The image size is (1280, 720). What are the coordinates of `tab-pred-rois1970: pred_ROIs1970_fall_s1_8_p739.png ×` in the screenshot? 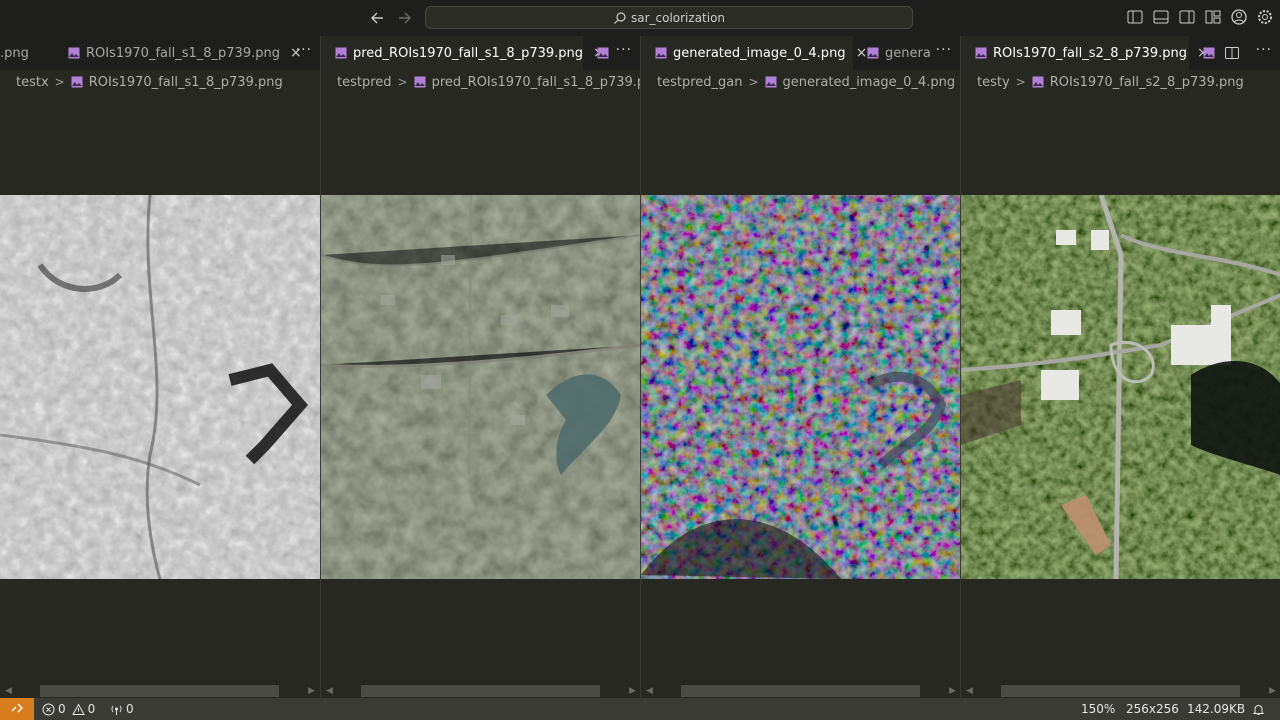 It's located at (463, 53).